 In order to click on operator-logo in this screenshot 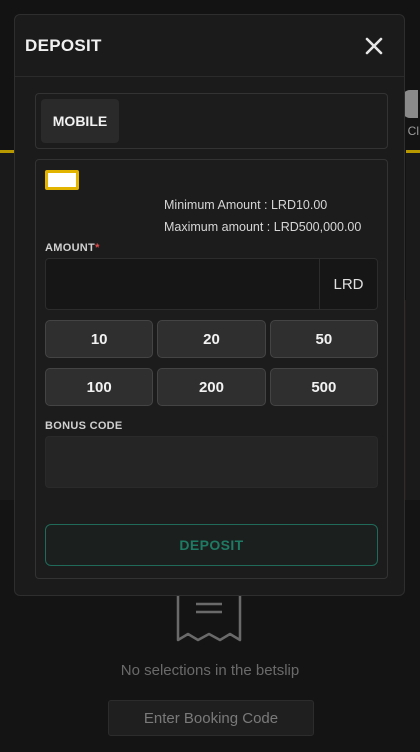, I will do `click(62, 180)`.